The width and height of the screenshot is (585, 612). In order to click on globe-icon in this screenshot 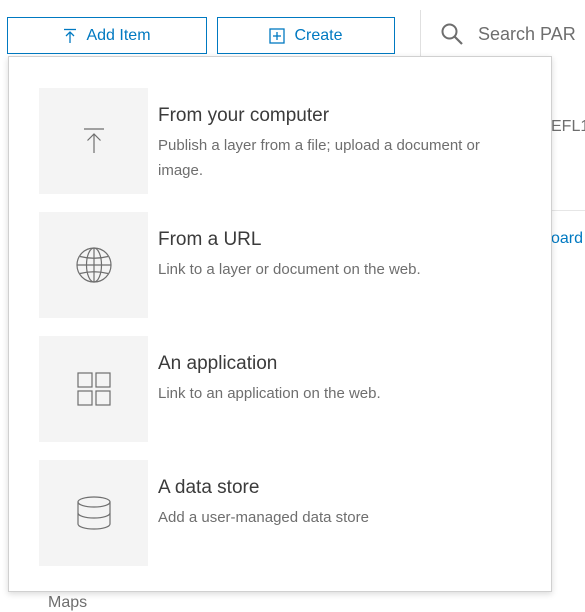, I will do `click(93, 265)`.